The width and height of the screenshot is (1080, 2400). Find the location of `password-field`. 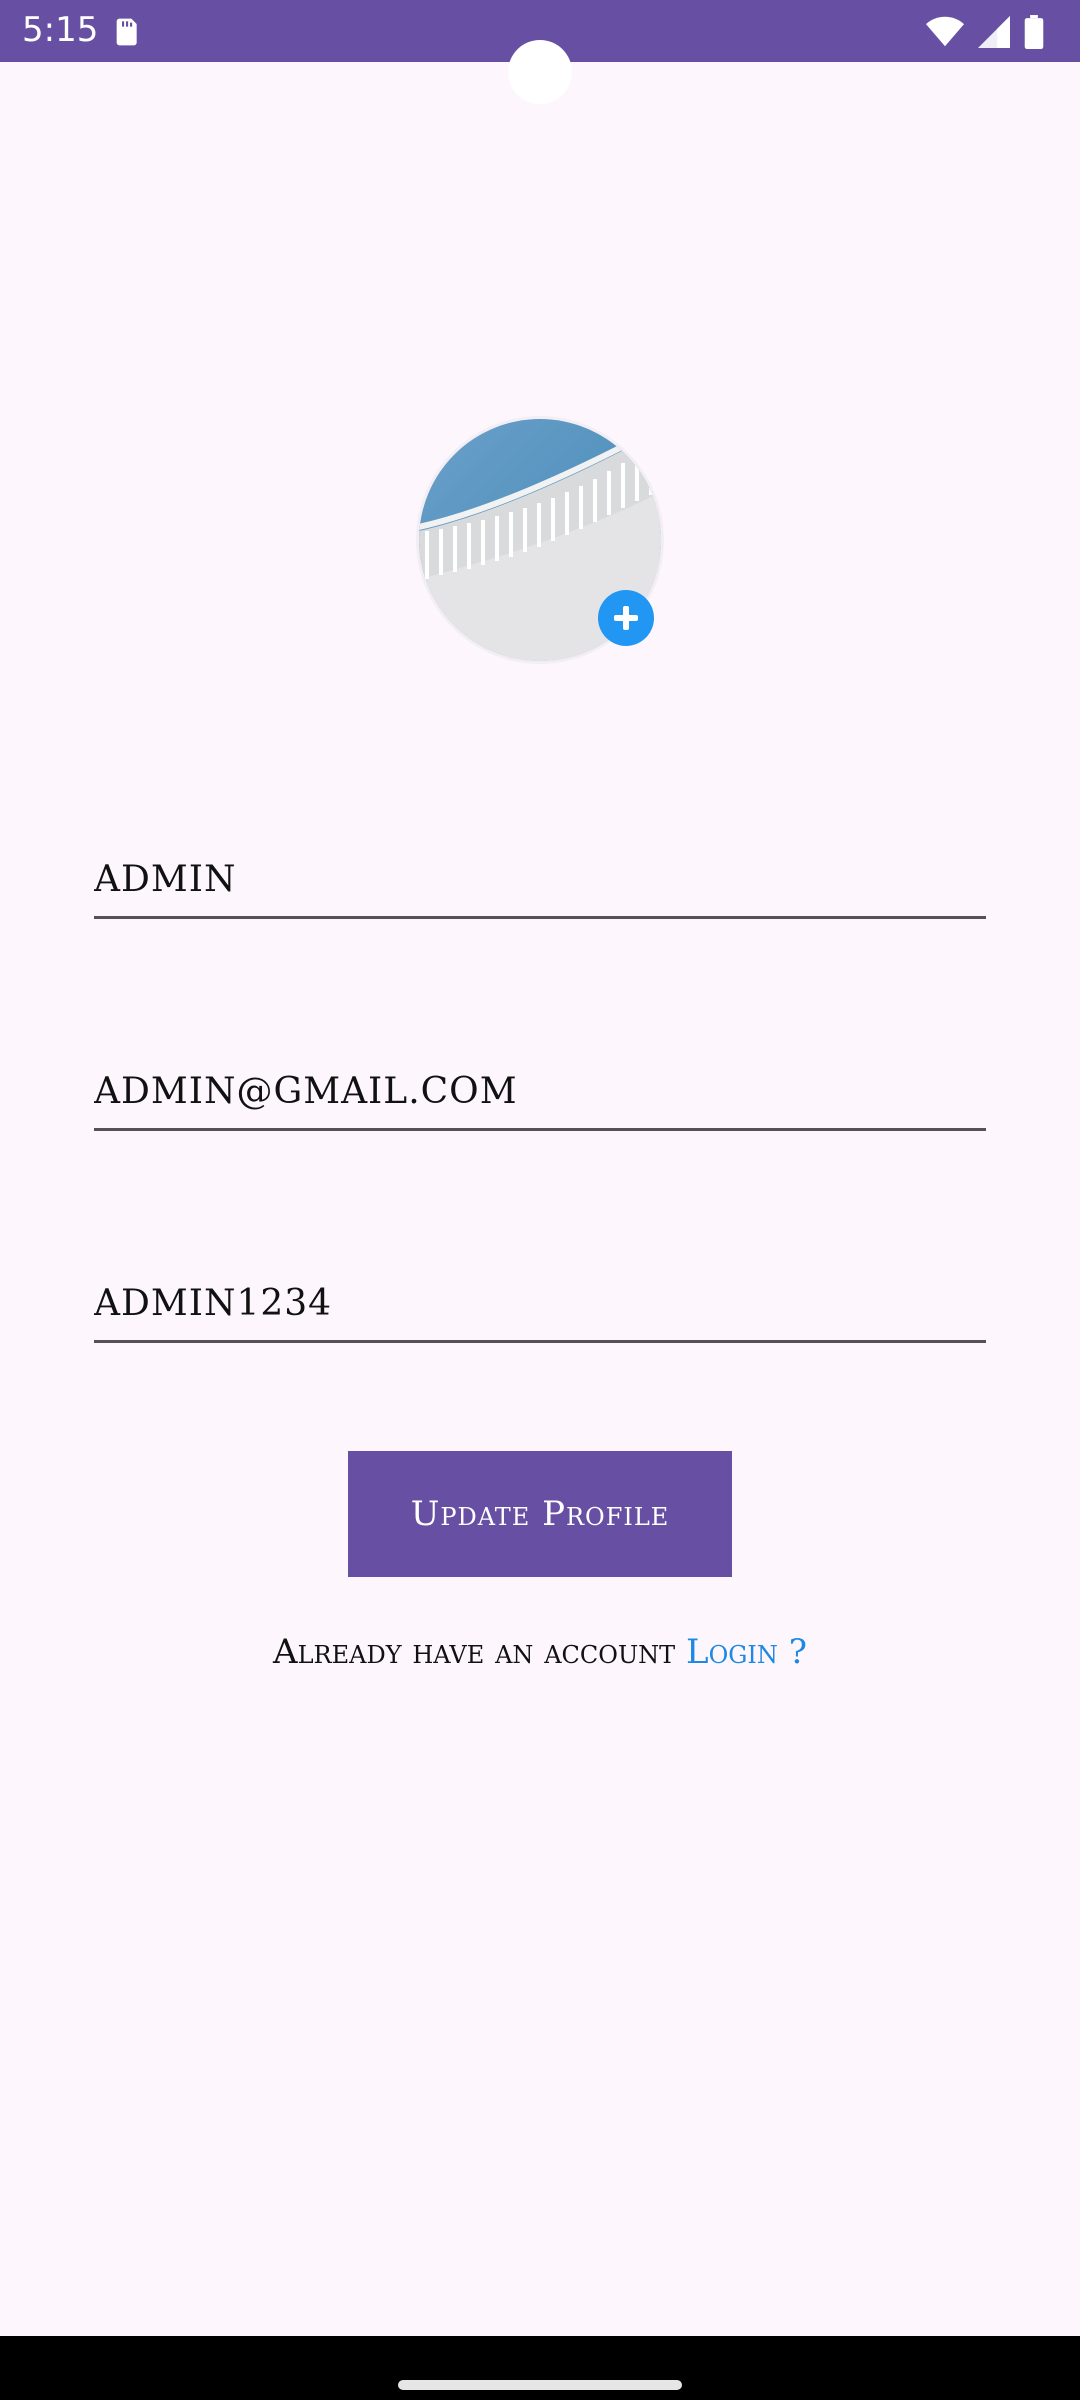

password-field is located at coordinates (540, 1303).